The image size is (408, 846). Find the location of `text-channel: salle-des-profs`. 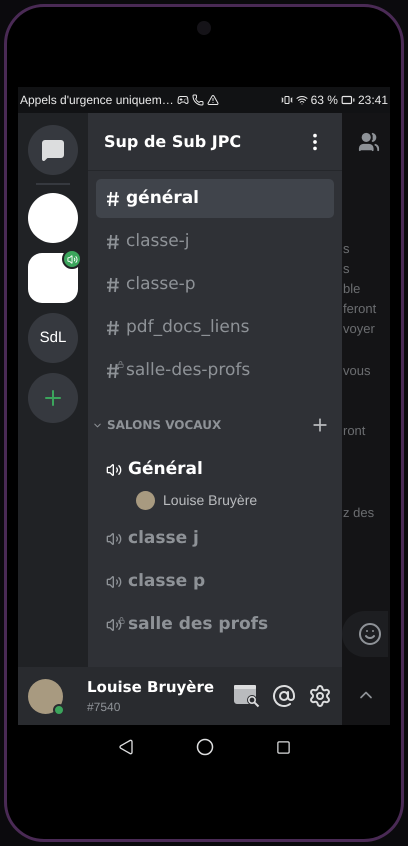

text-channel: salle-des-profs is located at coordinates (215, 370).